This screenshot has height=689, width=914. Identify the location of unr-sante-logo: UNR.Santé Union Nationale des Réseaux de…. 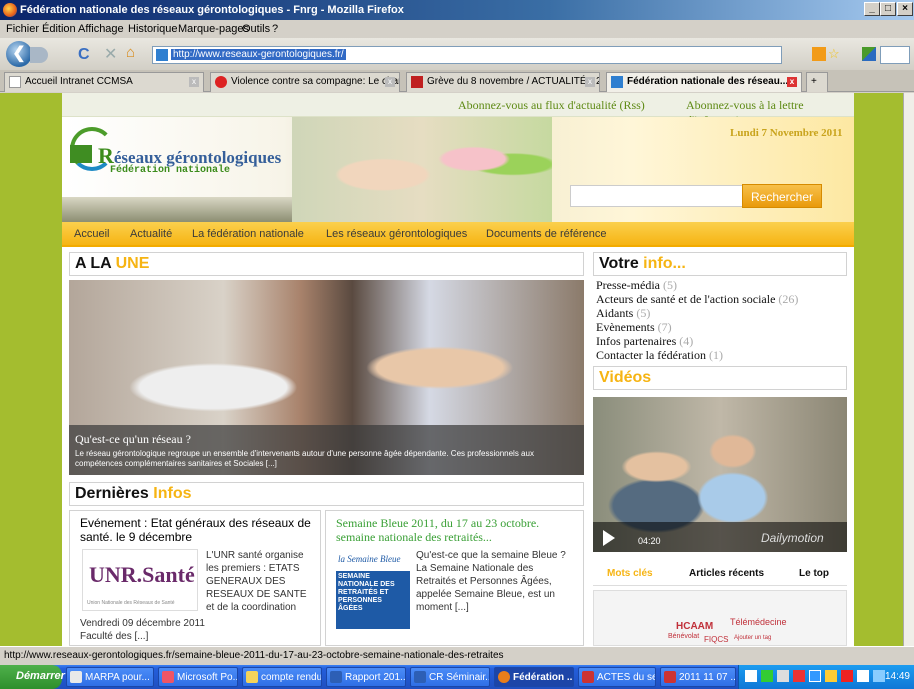
(140, 580).